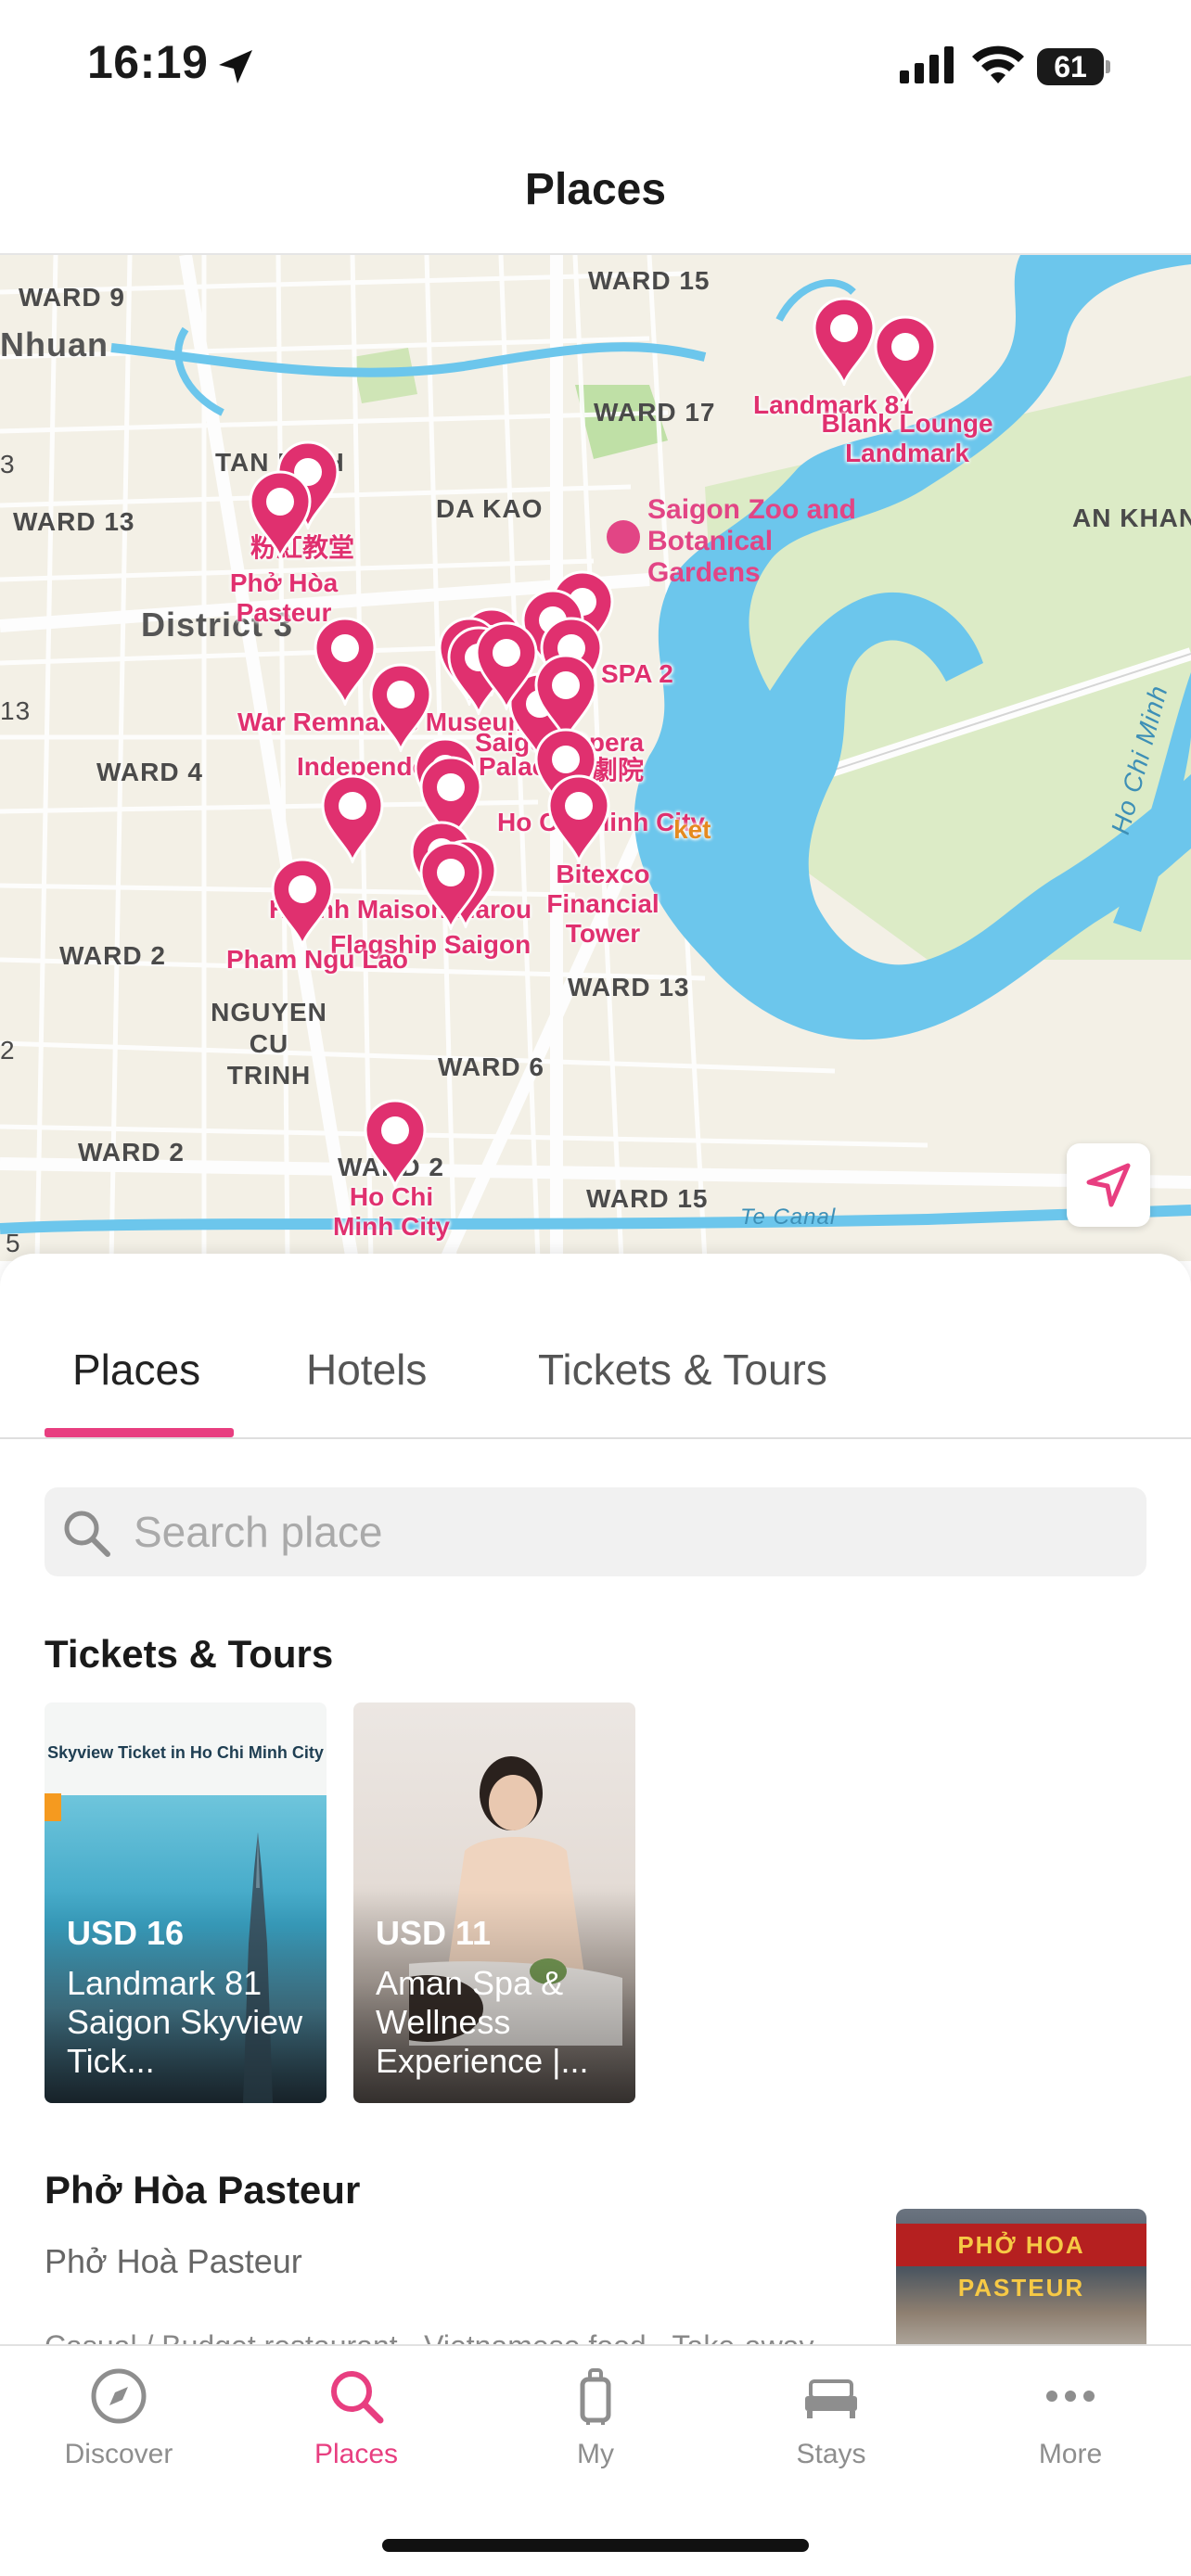 The height and width of the screenshot is (2576, 1191). I want to click on locate-me-button, so click(1108, 1185).